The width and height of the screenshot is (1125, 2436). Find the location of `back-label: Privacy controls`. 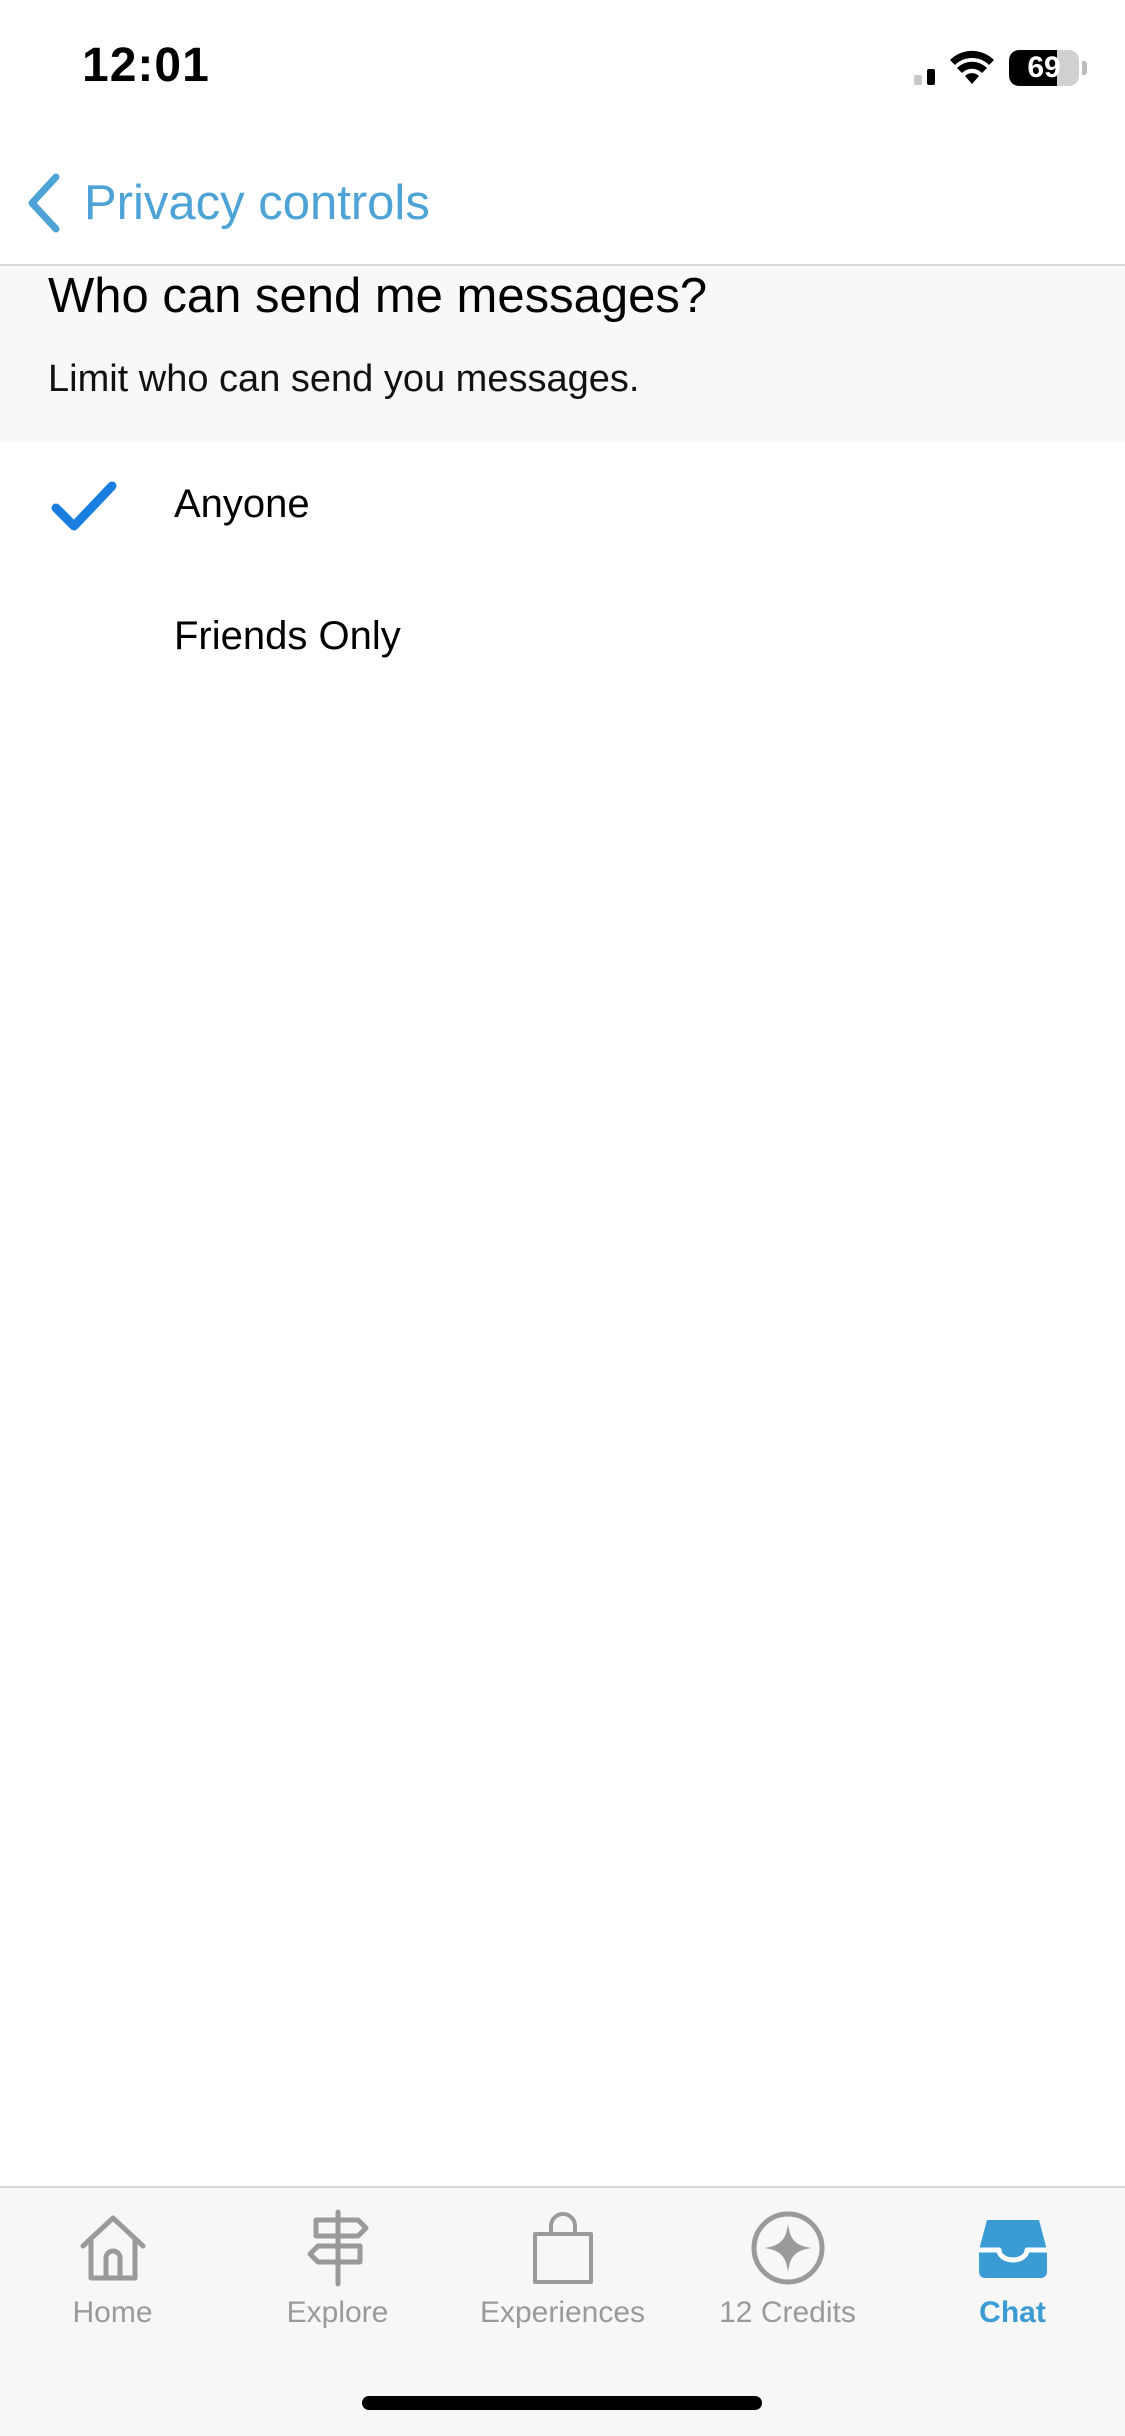

back-label: Privacy controls is located at coordinates (257, 203).